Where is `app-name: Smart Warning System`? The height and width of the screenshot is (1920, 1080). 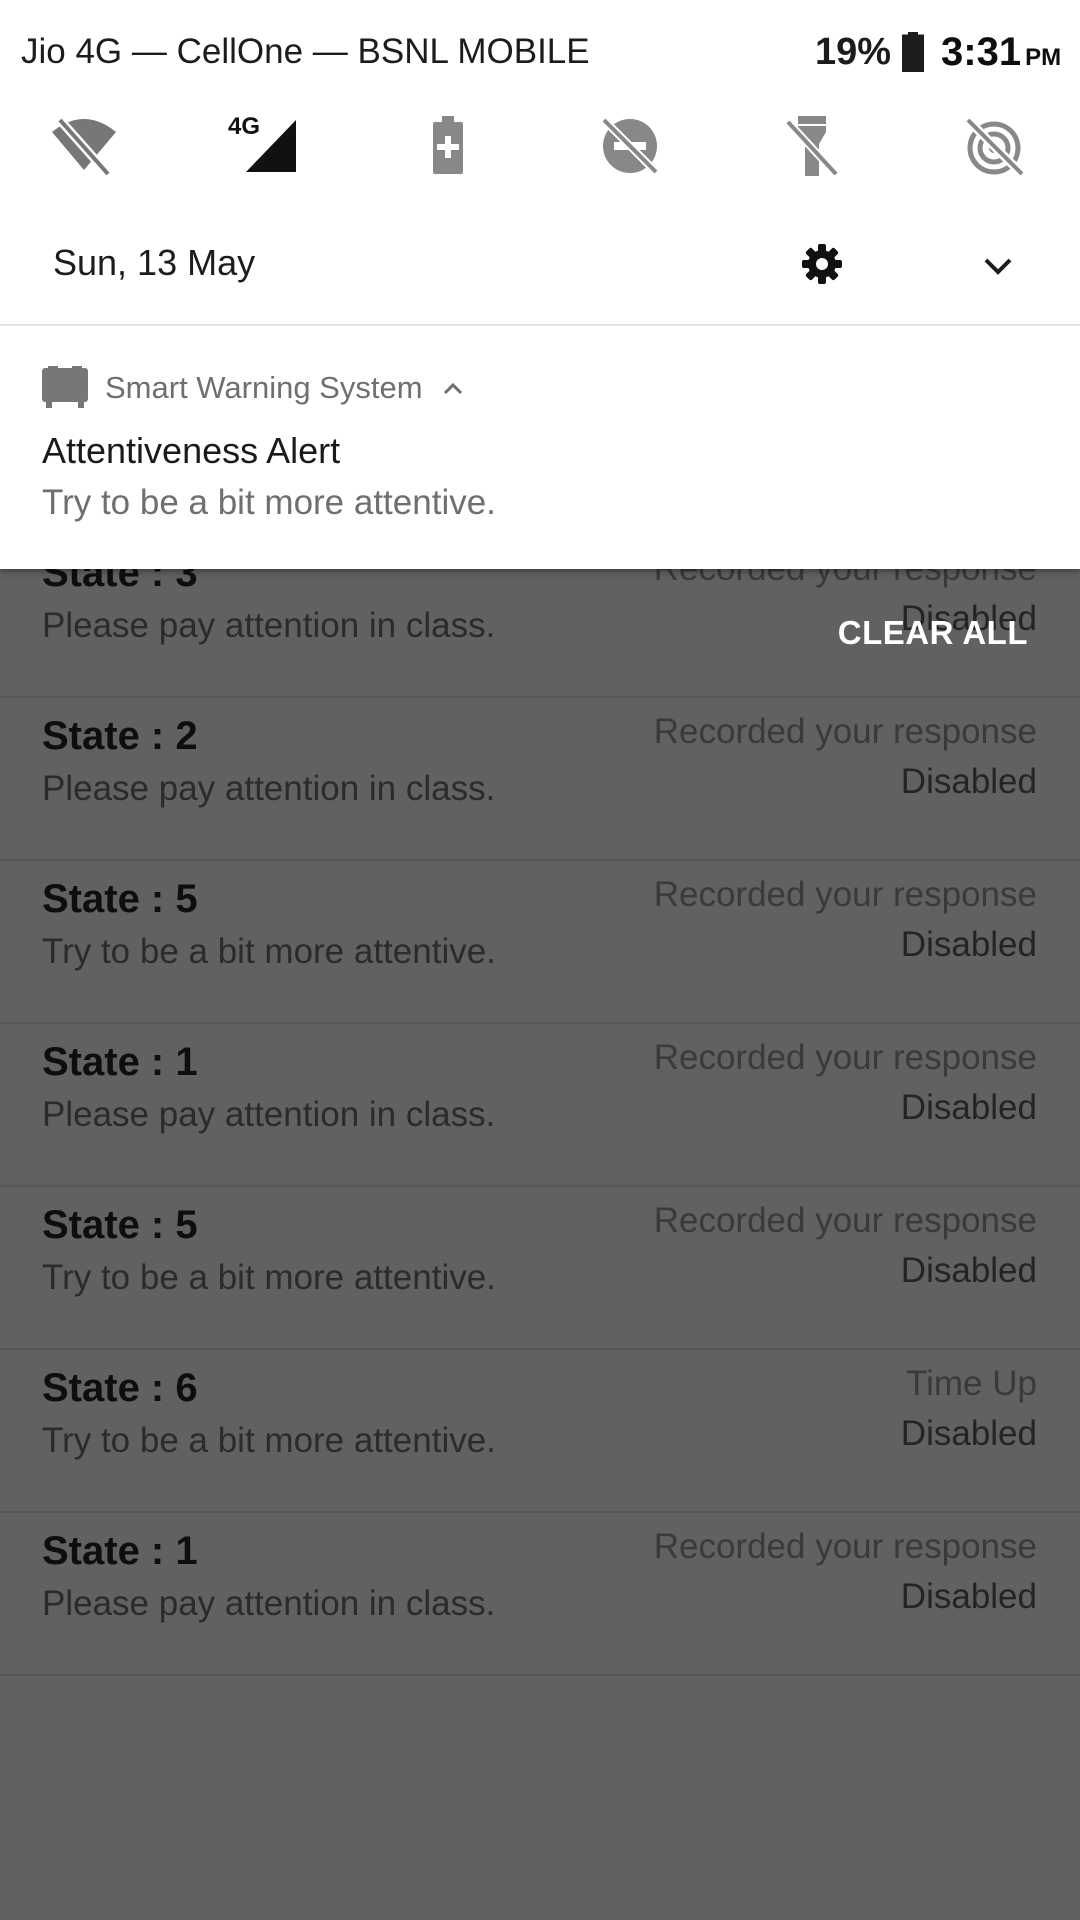 app-name: Smart Warning System is located at coordinates (264, 387).